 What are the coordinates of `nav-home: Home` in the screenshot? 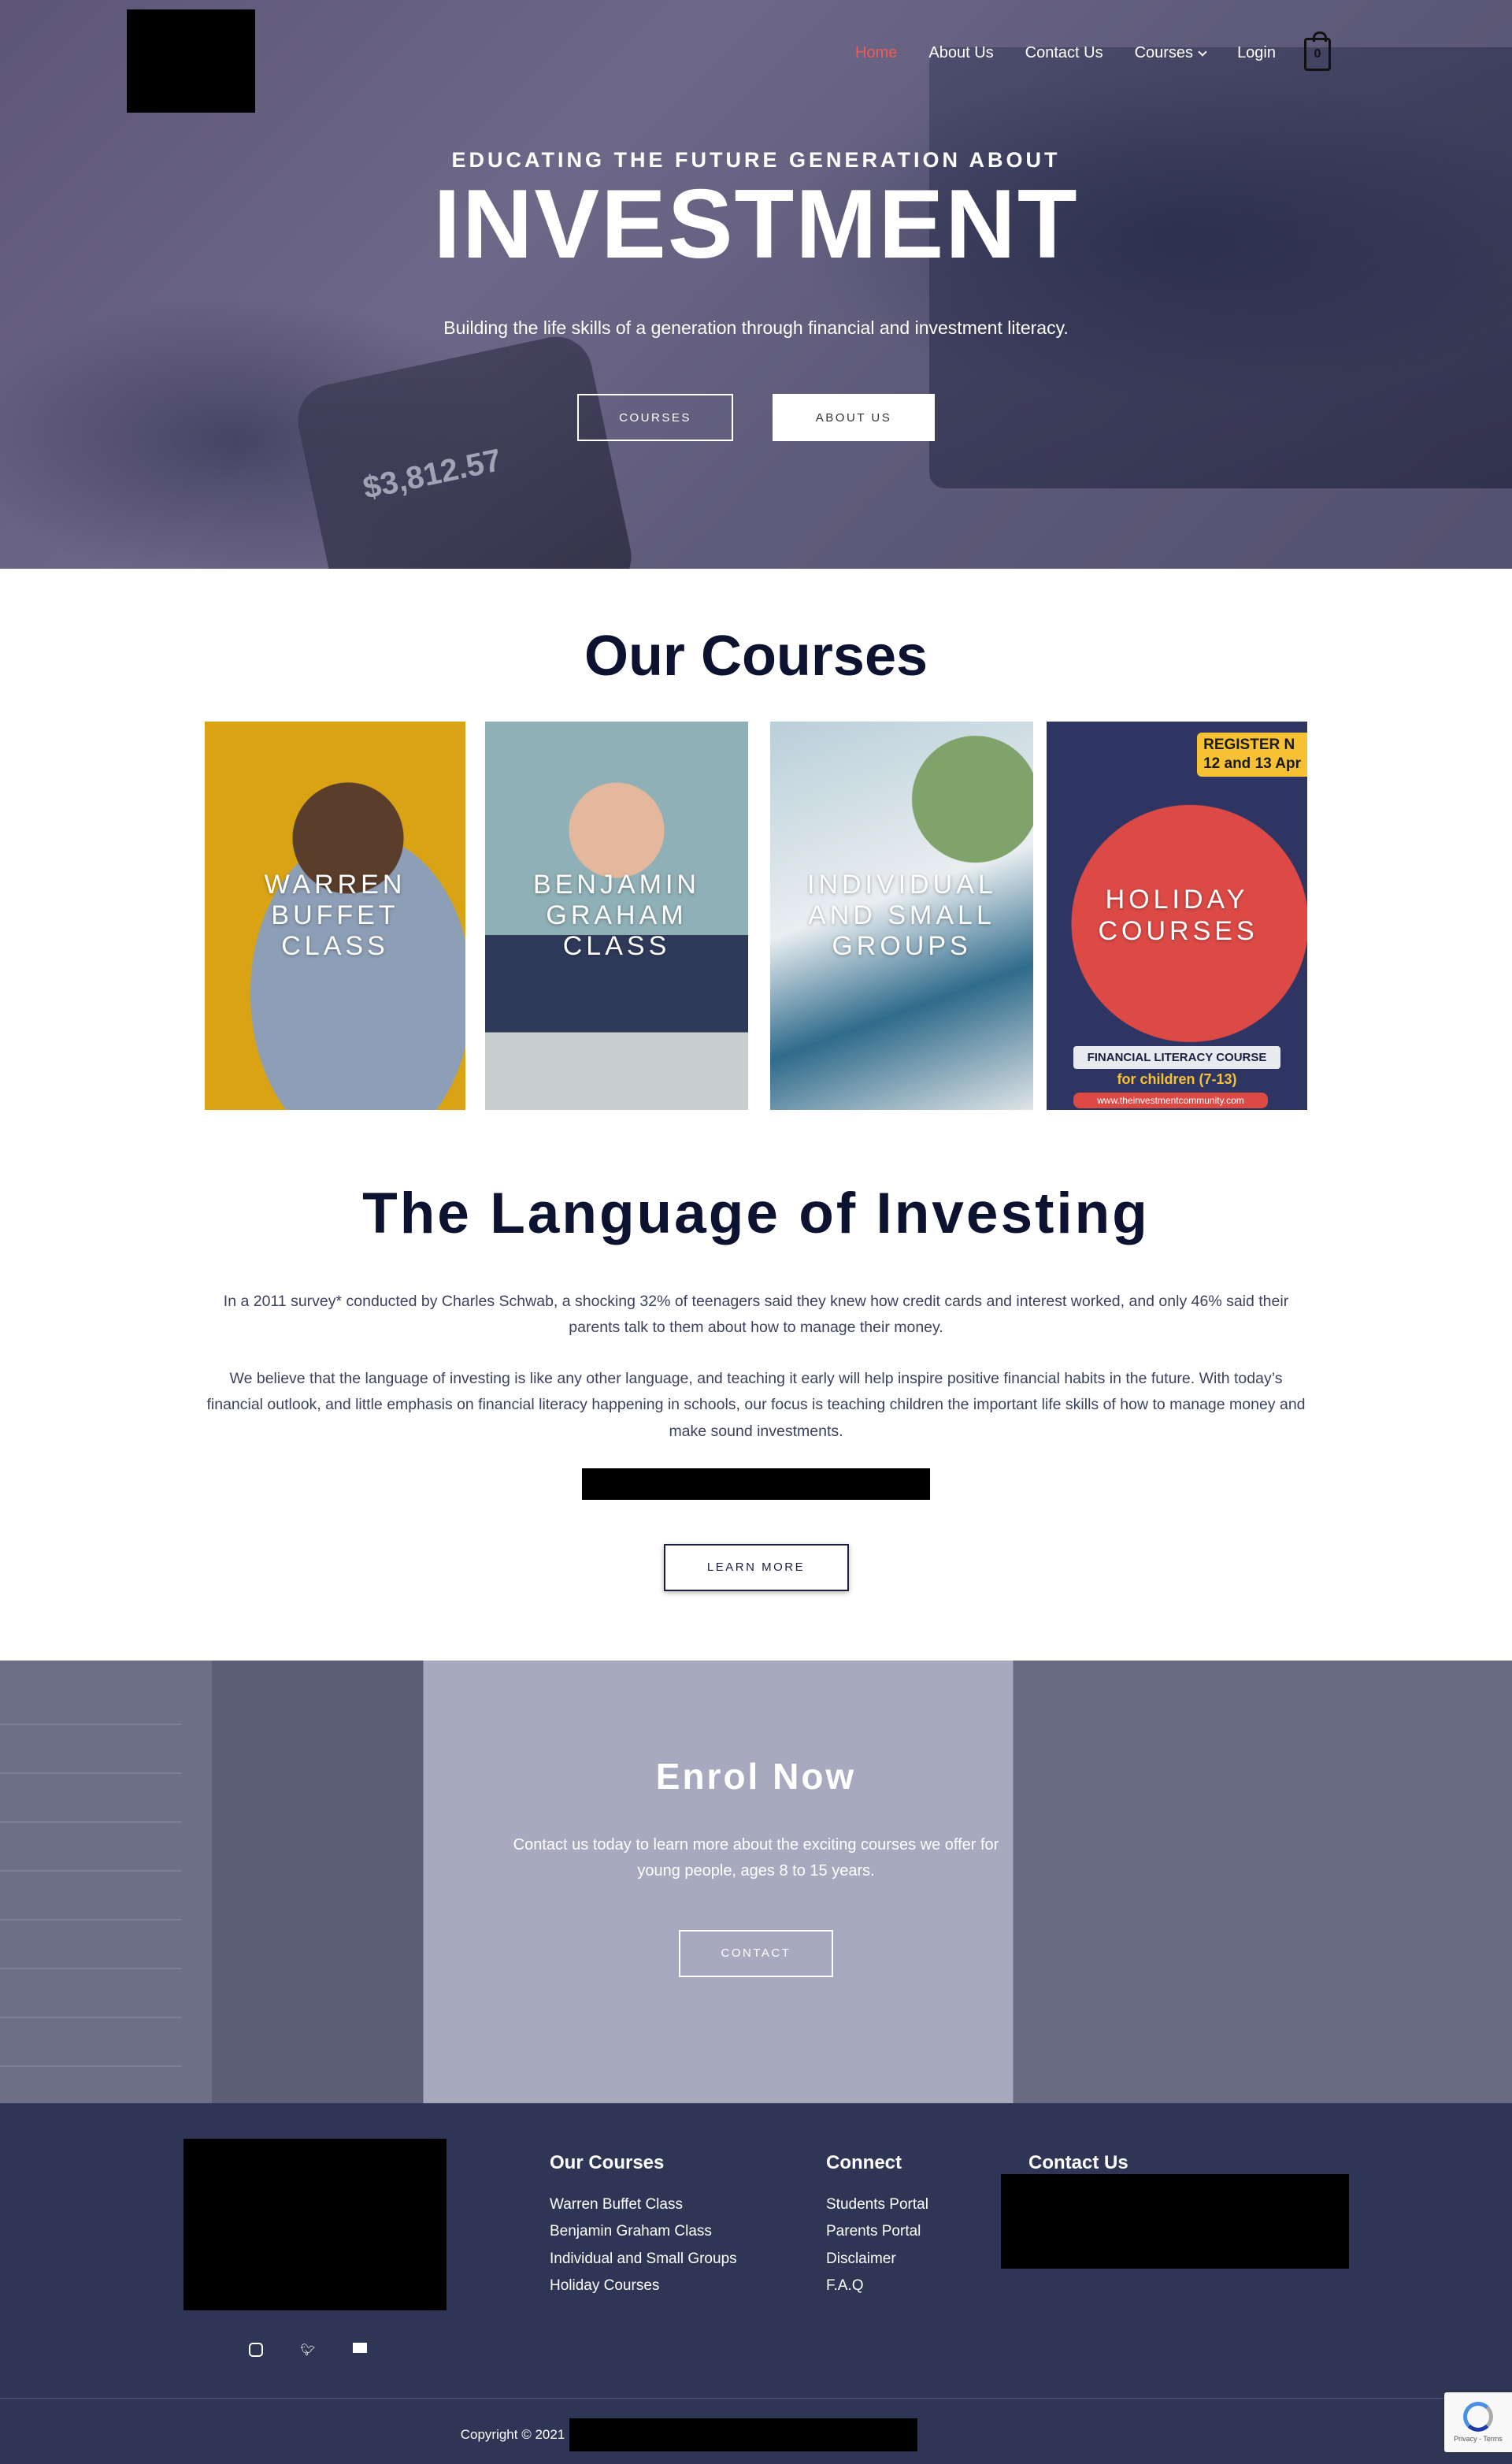 It's located at (876, 53).